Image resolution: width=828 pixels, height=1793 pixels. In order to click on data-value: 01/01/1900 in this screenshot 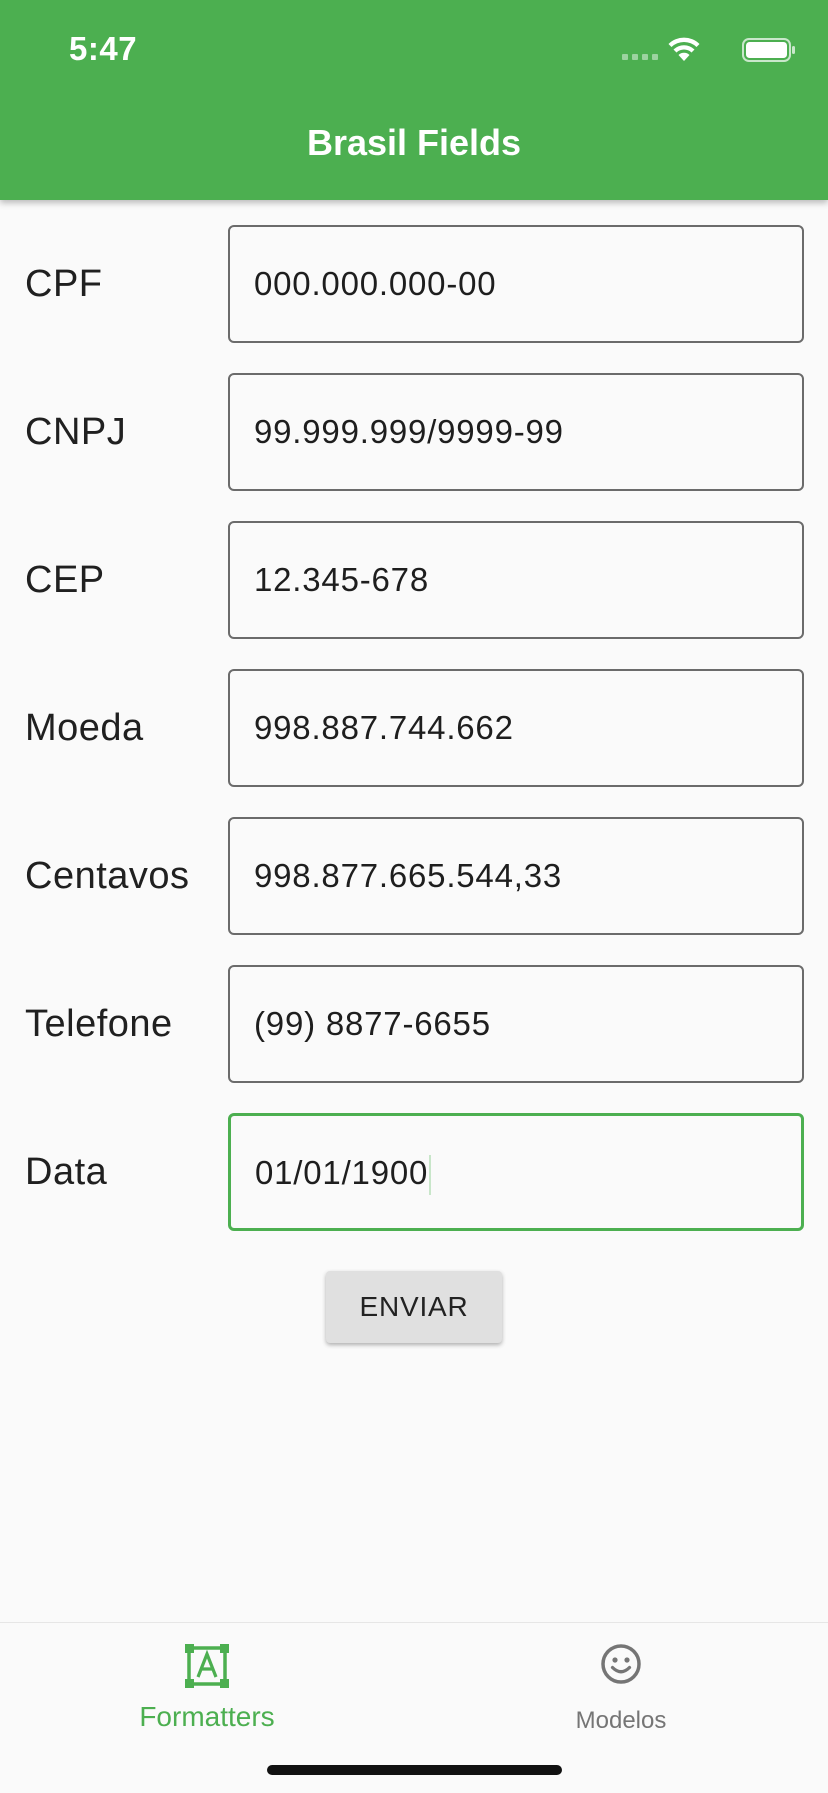, I will do `click(342, 1172)`.